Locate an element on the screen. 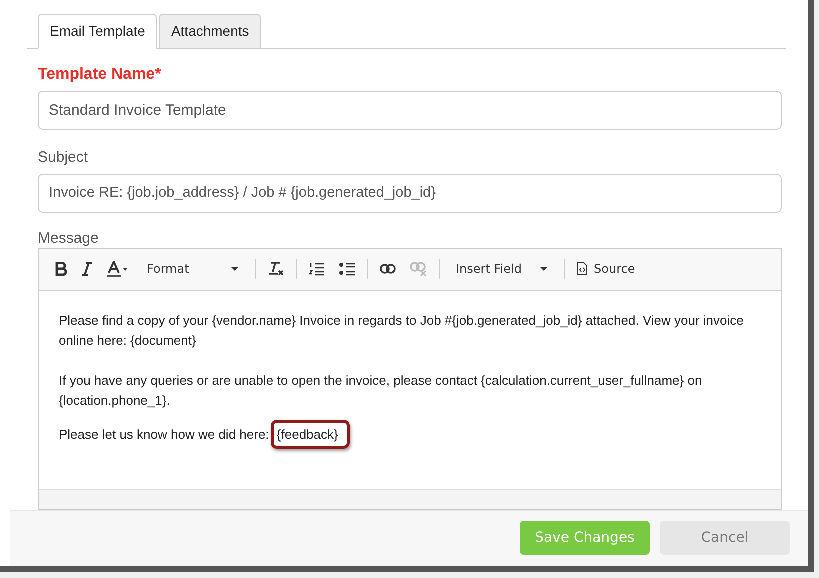  message-paragraph: Please find a copy of your {vendor.name} Invoice in regards to Job #{job.generated_job_id} attached. View your invoice online here: {document} is located at coordinates (402, 331).